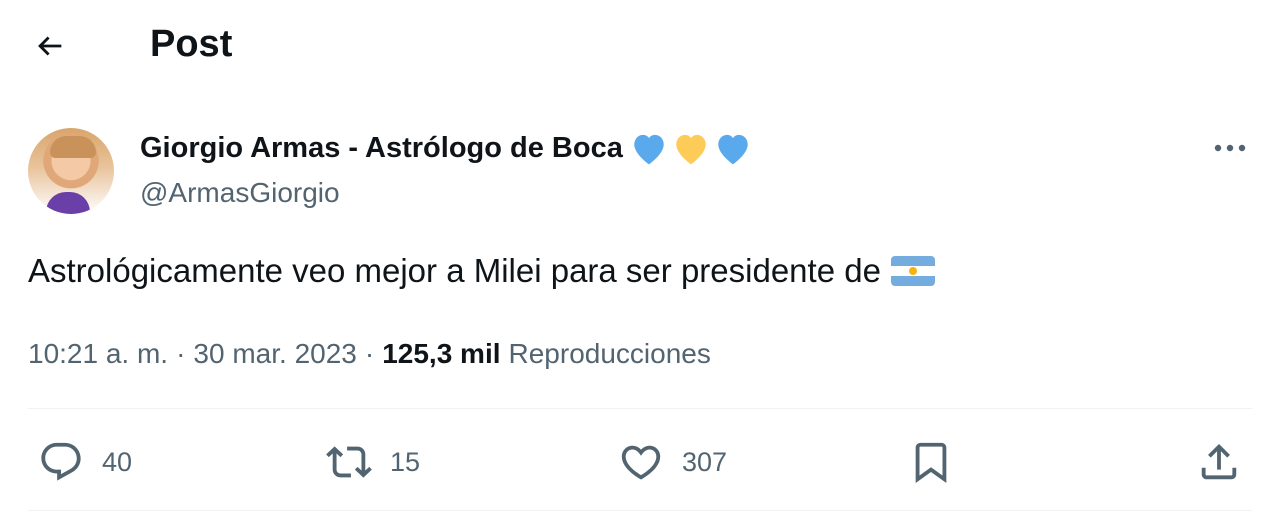 Image resolution: width=1280 pixels, height=528 pixels. Describe the element at coordinates (373, 462) in the screenshot. I see `retweet-button: 15` at that location.